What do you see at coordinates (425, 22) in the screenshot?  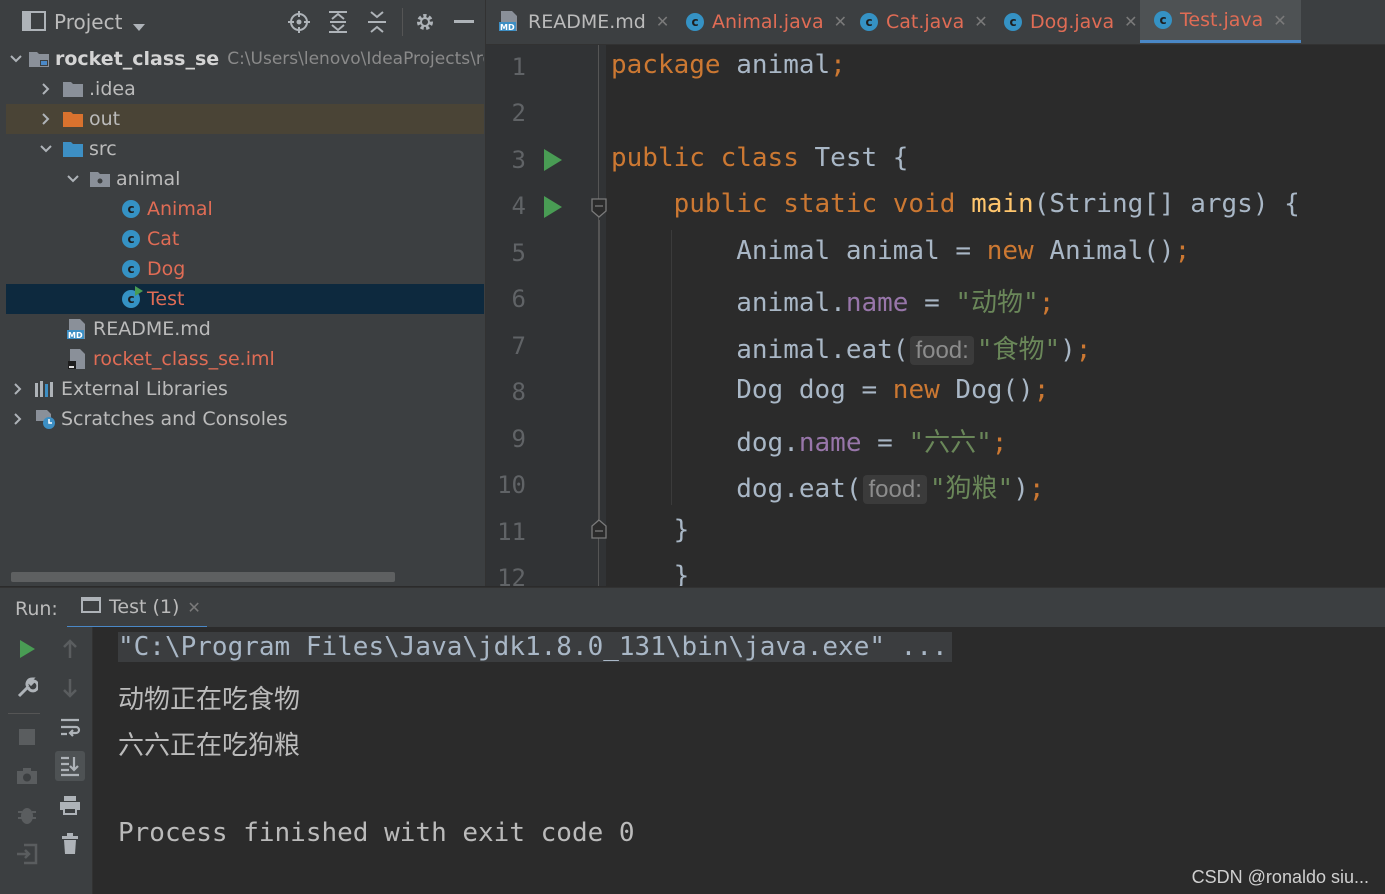 I see `gear-icon` at bounding box center [425, 22].